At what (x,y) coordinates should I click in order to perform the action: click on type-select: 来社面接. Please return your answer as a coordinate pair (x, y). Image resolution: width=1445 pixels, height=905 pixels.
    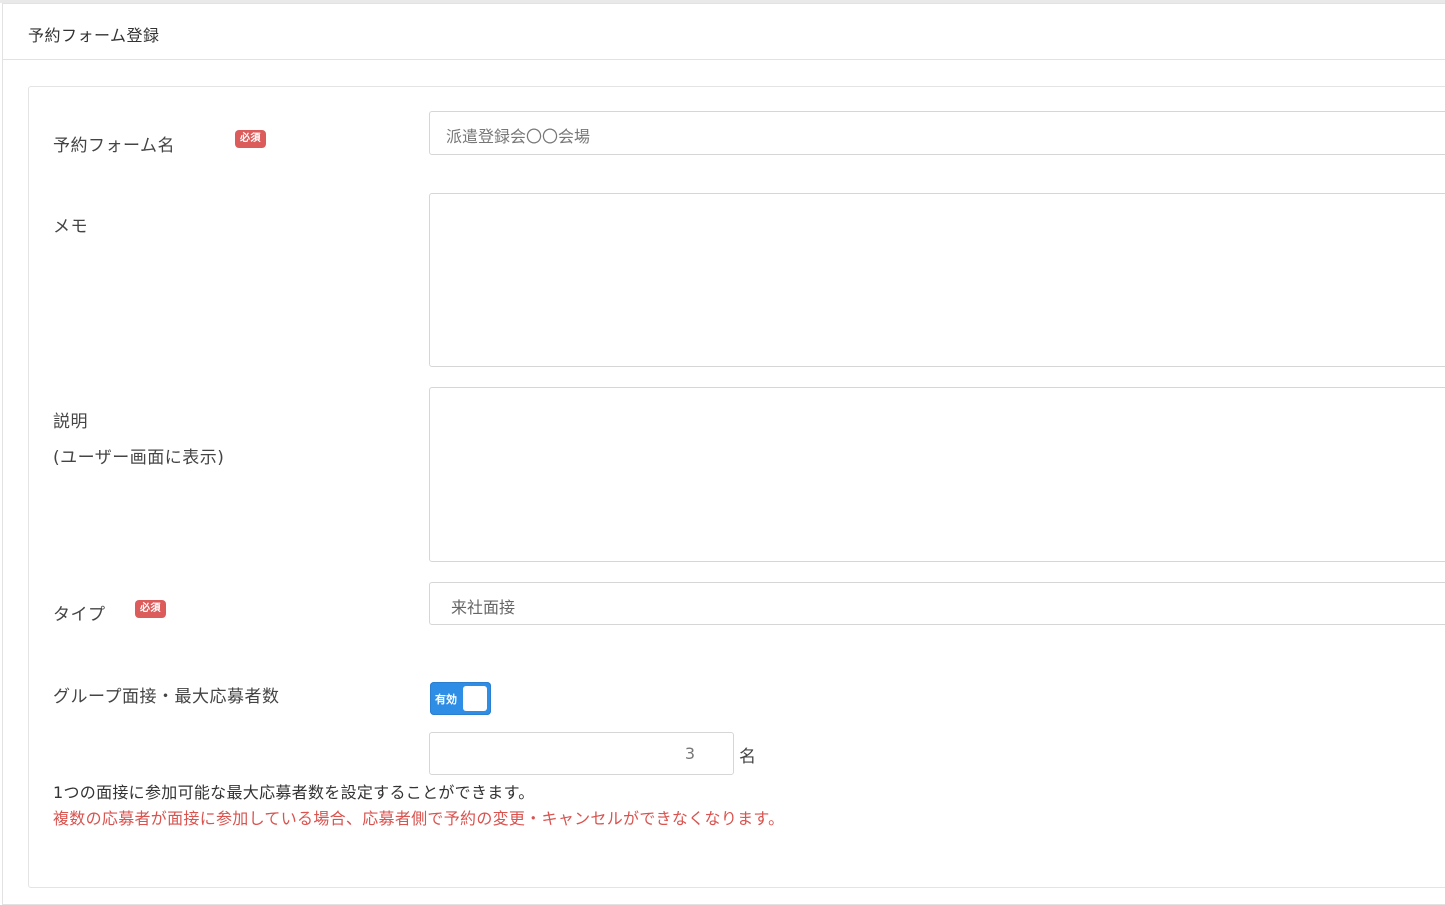
    Looking at the image, I should click on (937, 603).